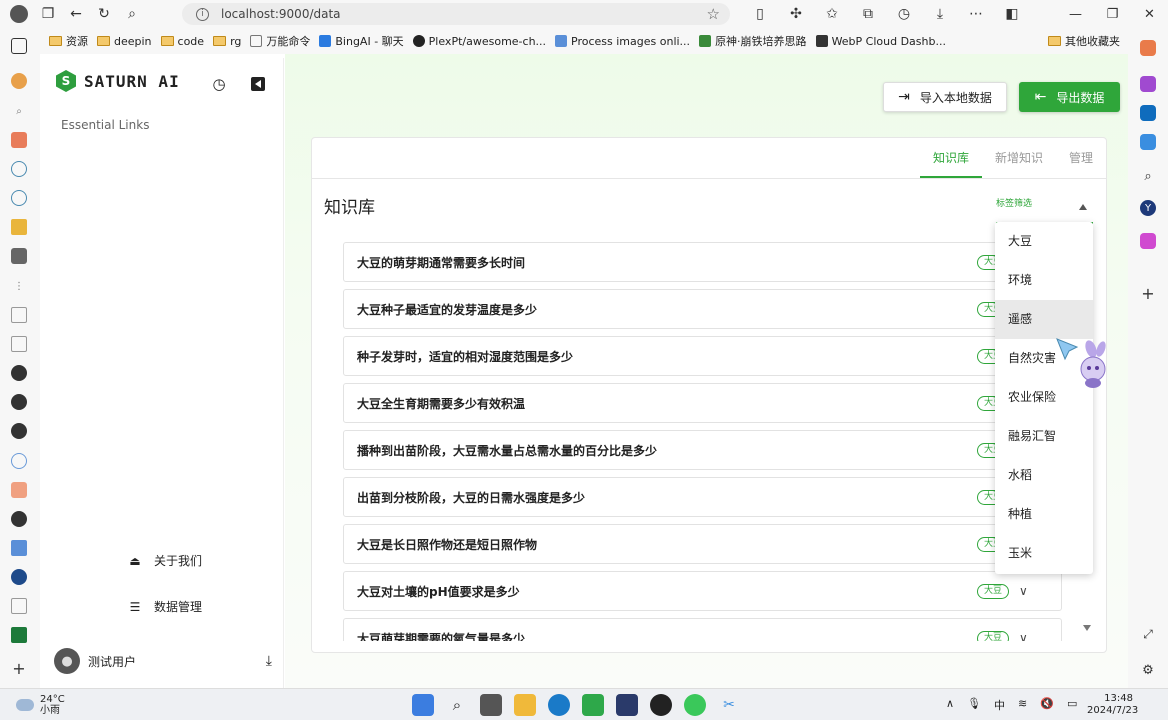 Image resolution: width=1168 pixels, height=720 pixels. Describe the element at coordinates (48, 14) in the screenshot. I see `tabs-icon: ❐` at that location.